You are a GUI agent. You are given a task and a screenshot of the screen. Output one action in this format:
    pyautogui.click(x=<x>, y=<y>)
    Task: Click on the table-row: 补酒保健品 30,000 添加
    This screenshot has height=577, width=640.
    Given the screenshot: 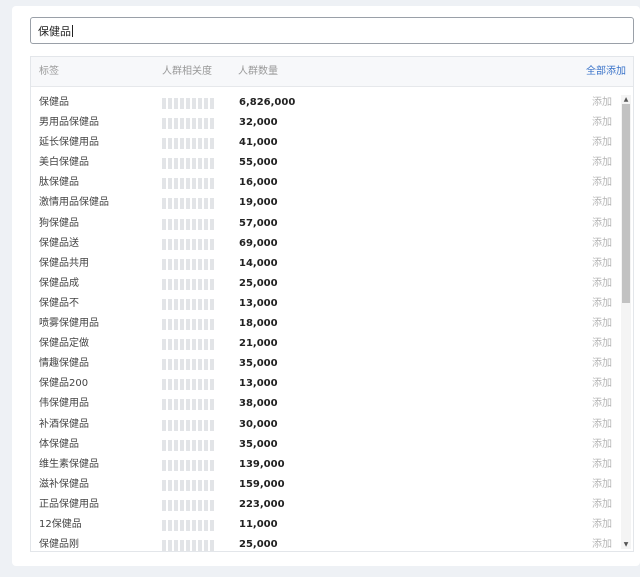 What is the action you would take?
    pyautogui.click(x=325, y=425)
    